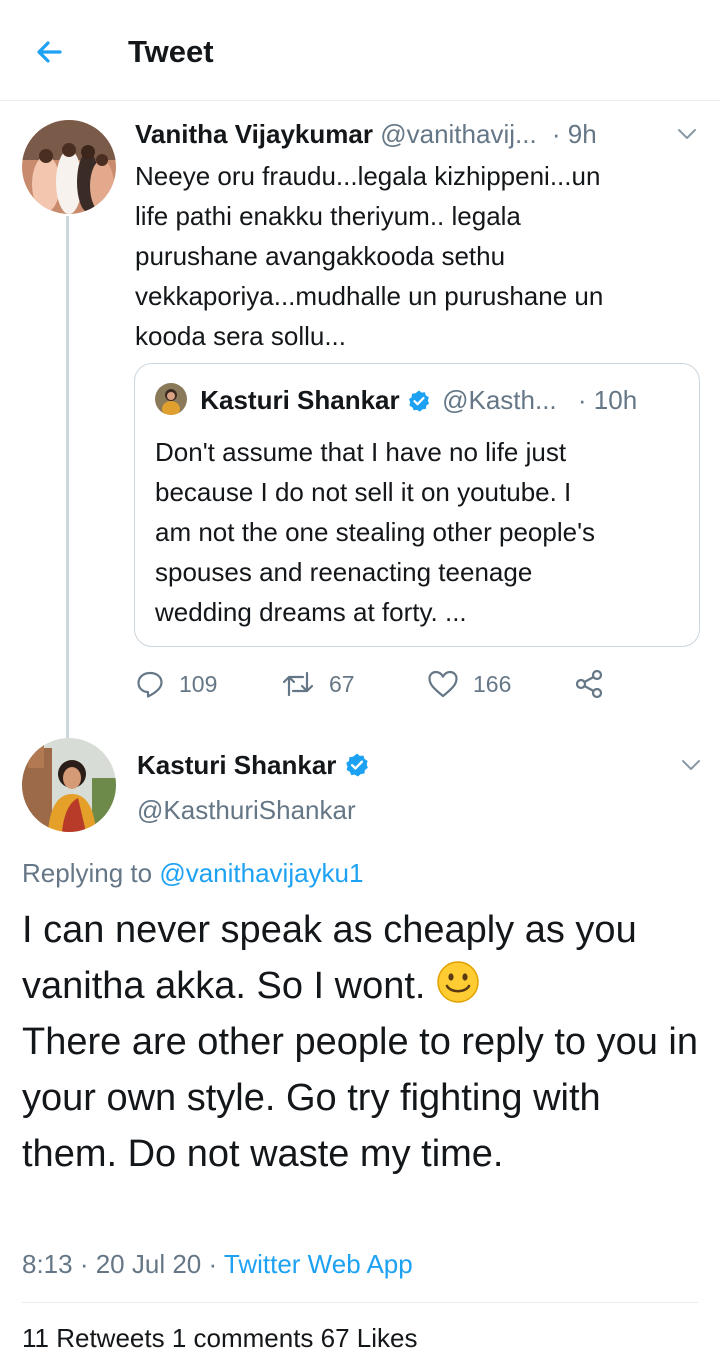 Image resolution: width=720 pixels, height=1358 pixels. Describe the element at coordinates (574, 134) in the screenshot. I see `tweet-time: · 9h` at that location.